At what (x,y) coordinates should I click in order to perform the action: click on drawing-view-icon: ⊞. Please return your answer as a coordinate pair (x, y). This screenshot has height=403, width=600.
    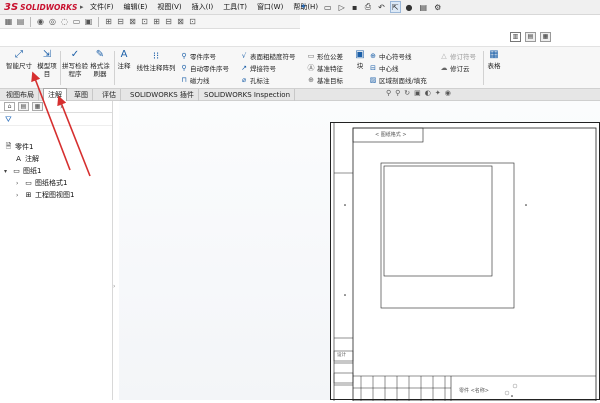
    Looking at the image, I should click on (28, 195).